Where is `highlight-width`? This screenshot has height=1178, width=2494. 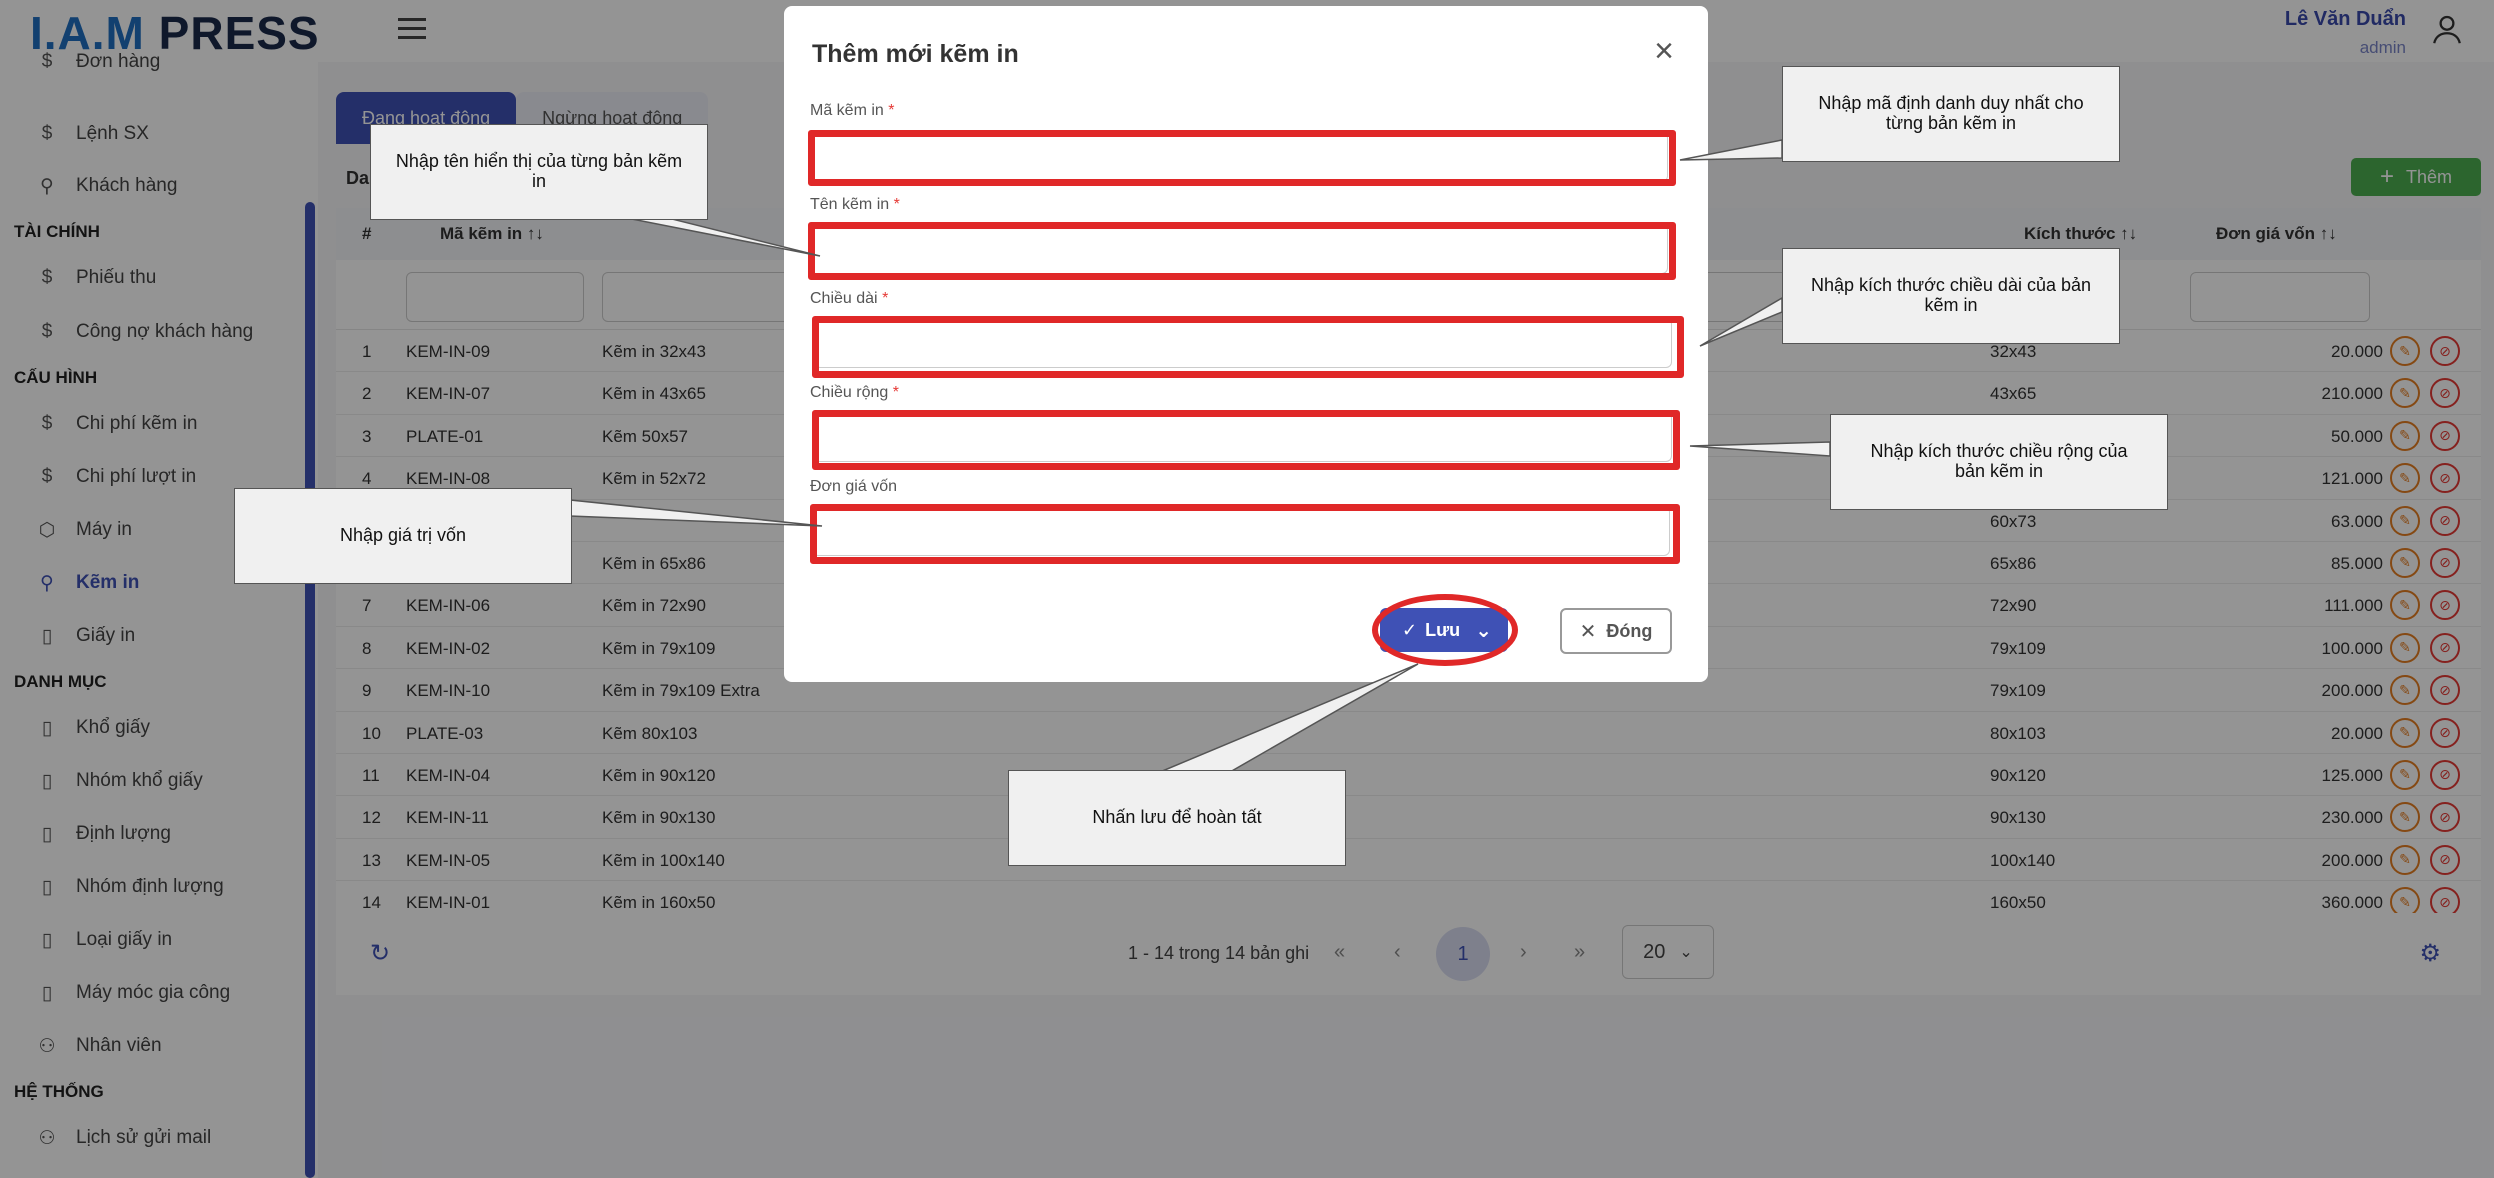
highlight-width is located at coordinates (1246, 440).